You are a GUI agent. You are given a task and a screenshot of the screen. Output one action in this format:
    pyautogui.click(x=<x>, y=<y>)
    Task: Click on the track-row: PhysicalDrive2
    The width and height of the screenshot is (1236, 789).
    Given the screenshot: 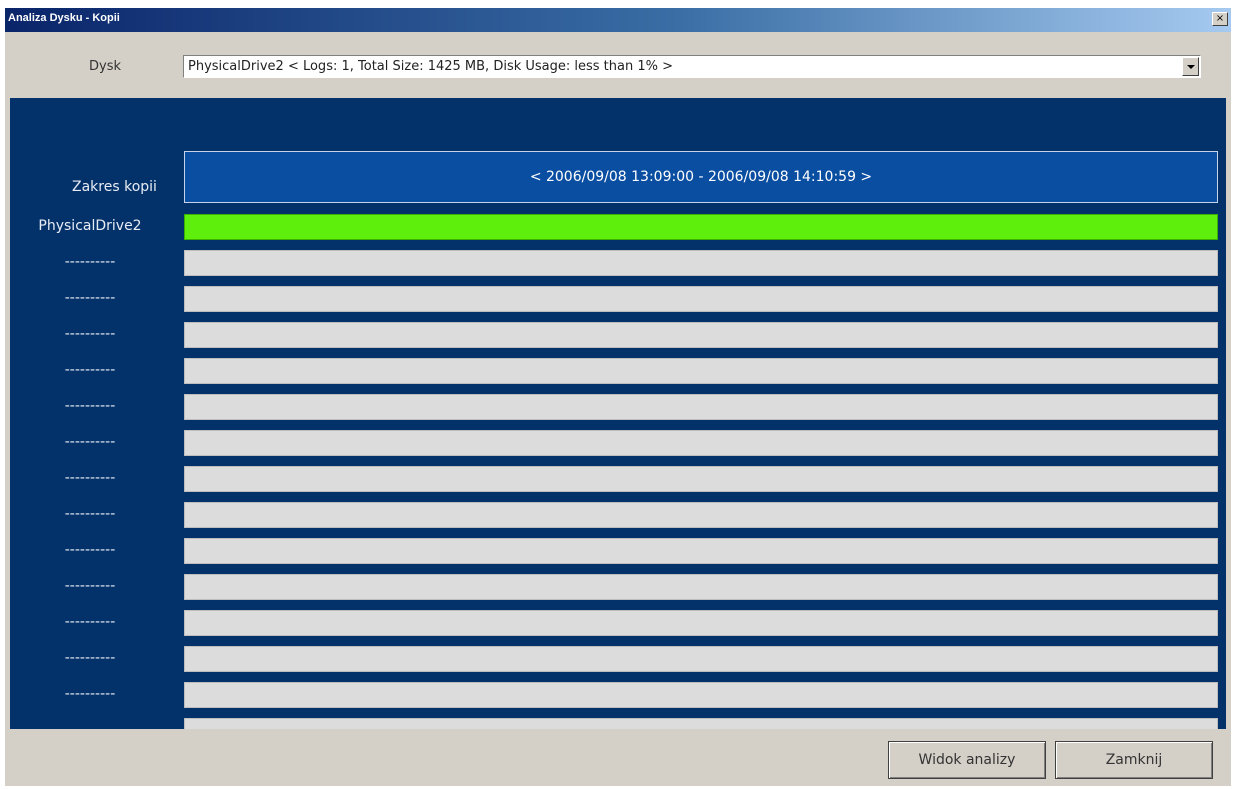 What is the action you would take?
    pyautogui.click(x=618, y=227)
    